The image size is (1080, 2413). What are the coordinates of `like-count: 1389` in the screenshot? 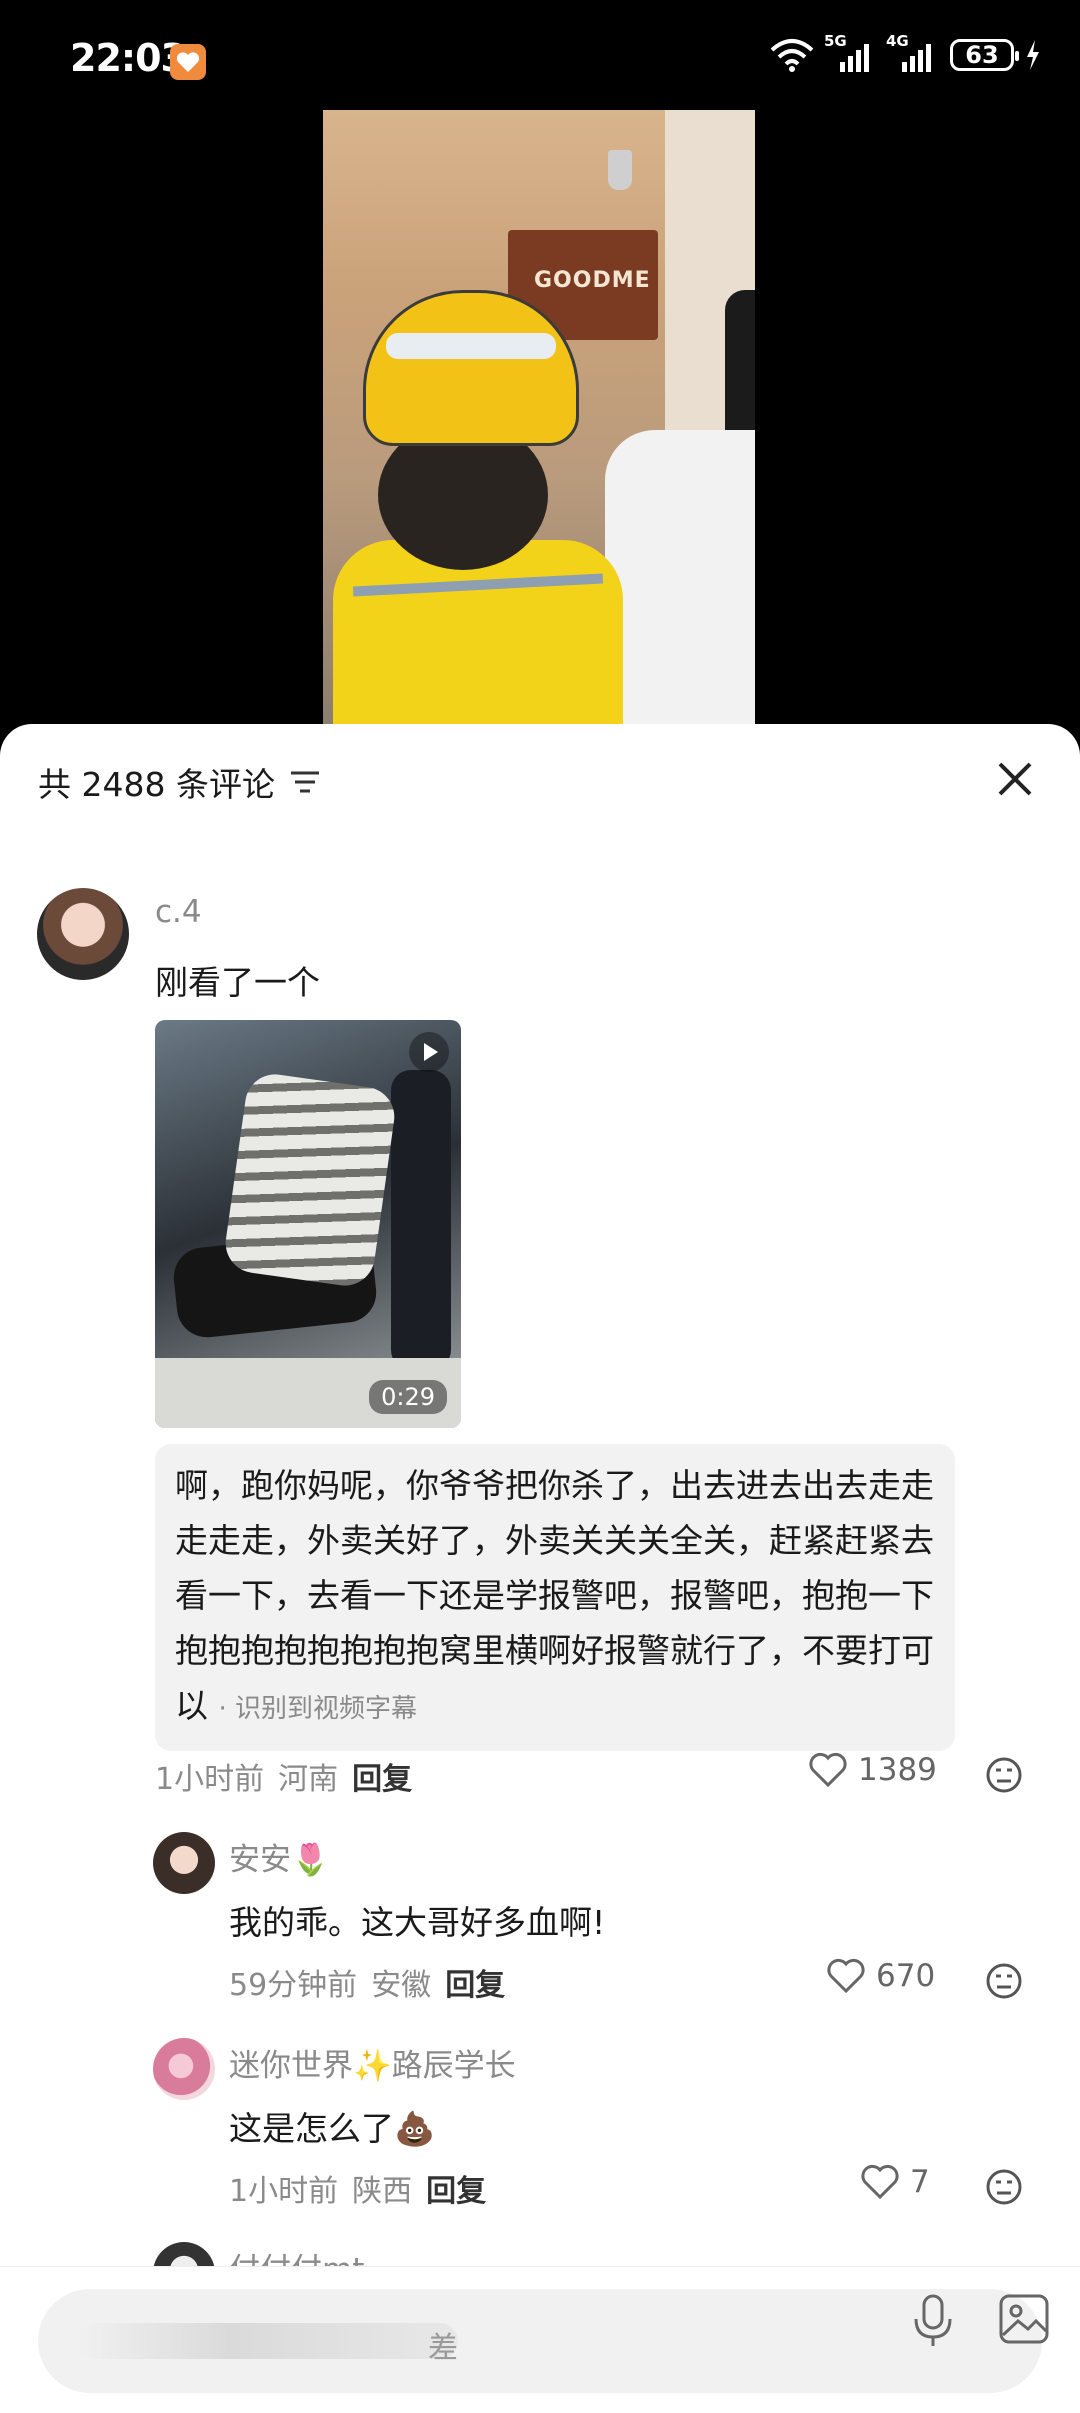 It's located at (897, 1770).